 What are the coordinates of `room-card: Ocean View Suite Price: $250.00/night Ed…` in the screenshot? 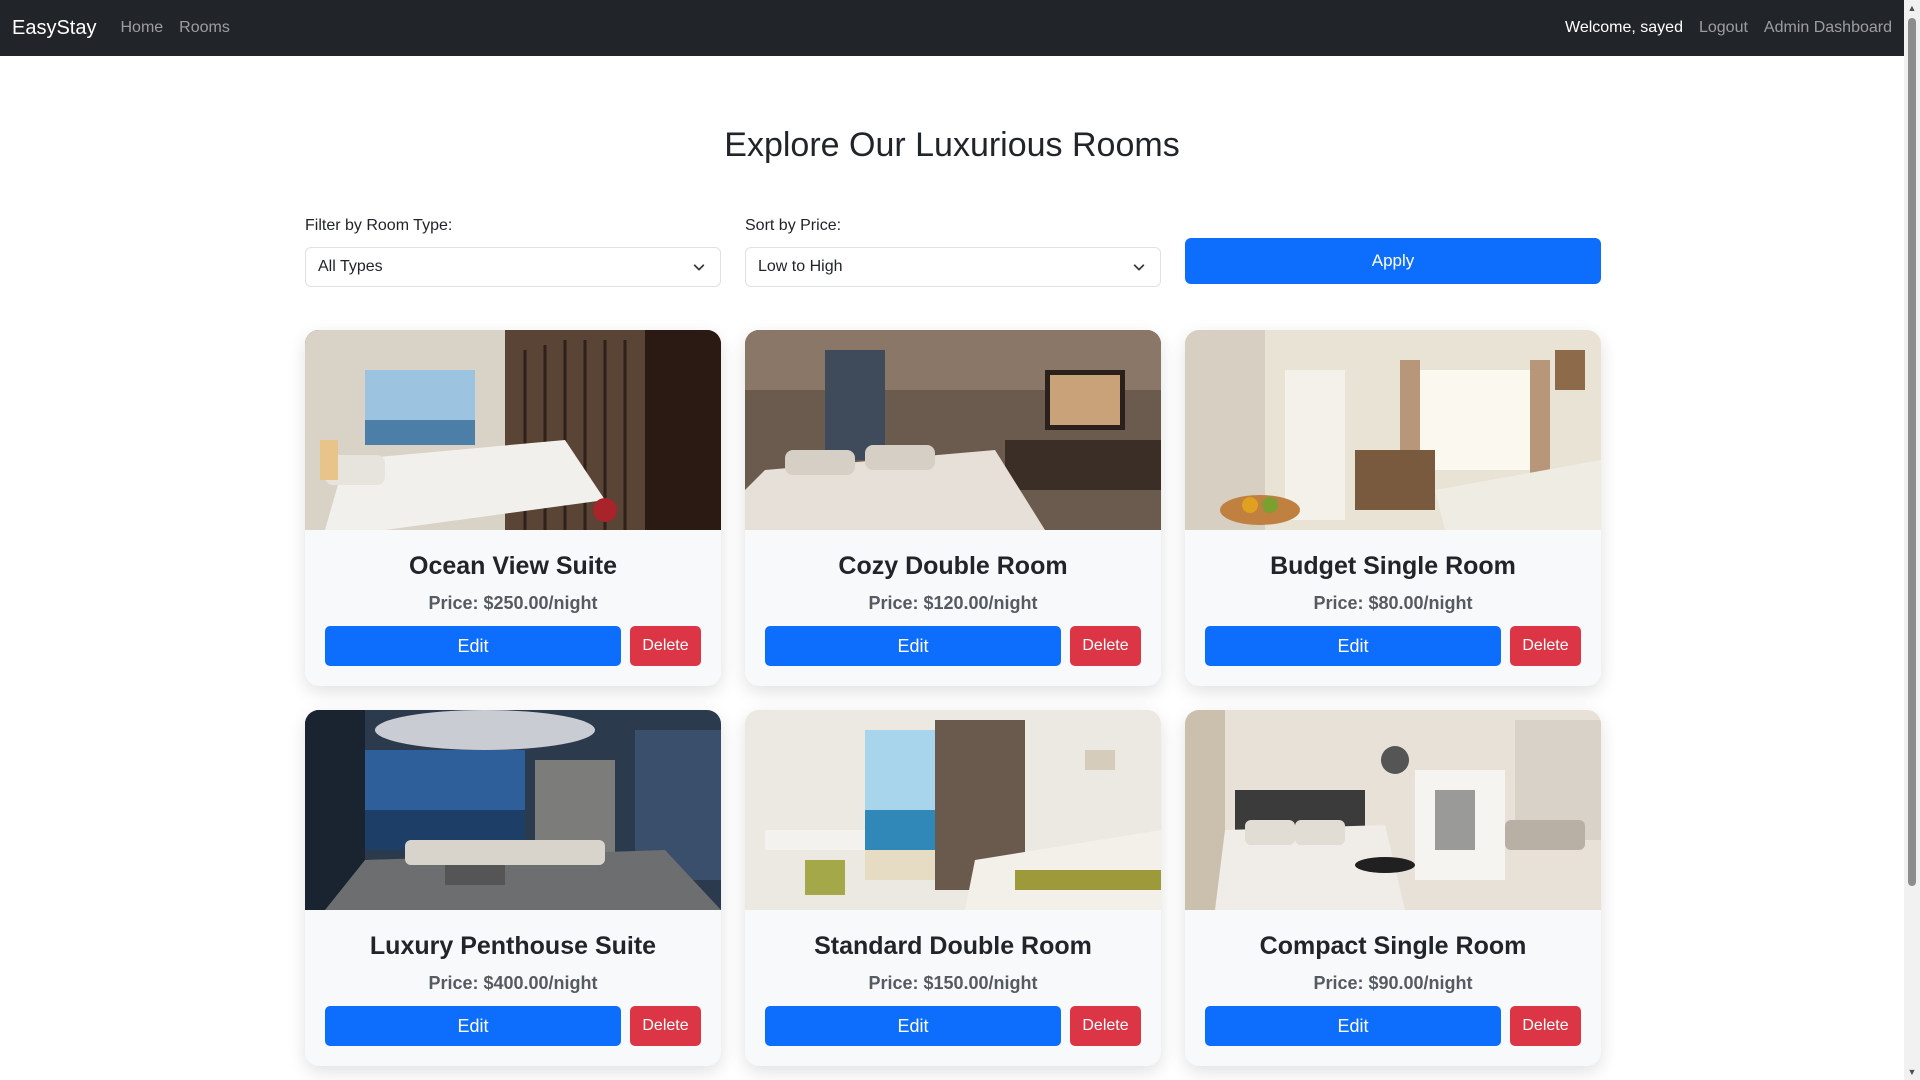 It's located at (513, 508).